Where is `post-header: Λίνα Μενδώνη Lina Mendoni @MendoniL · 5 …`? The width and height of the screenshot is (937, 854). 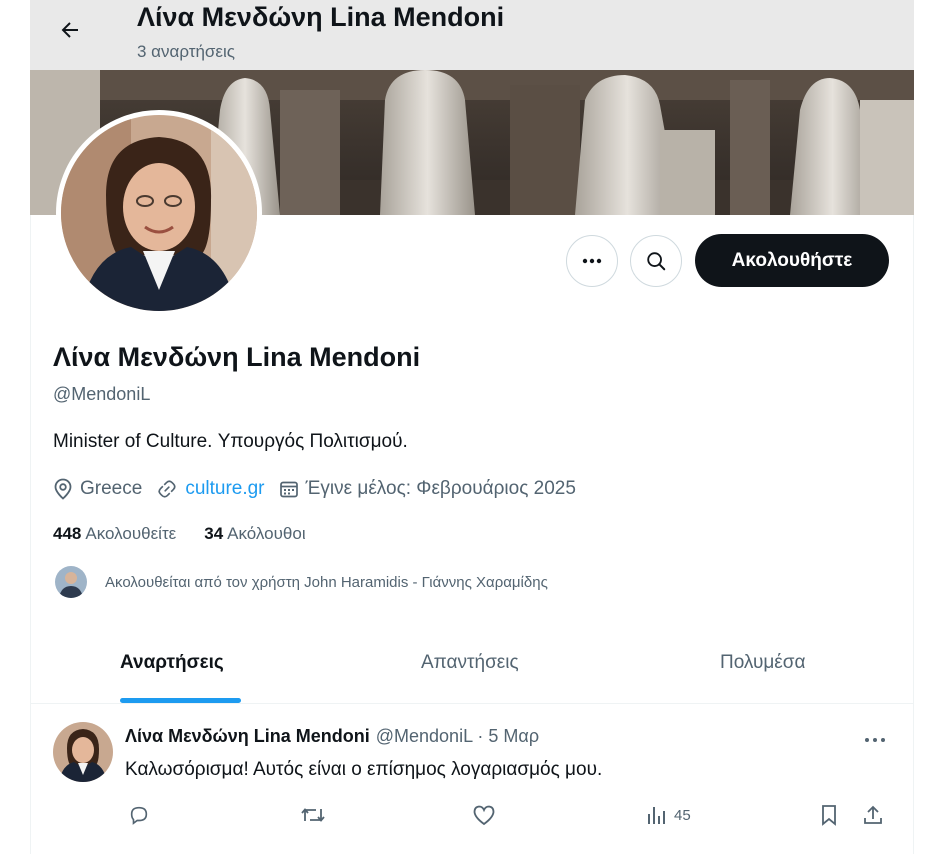 post-header: Λίνα Μενδώνη Lina Mendoni @MendoniL · 5 … is located at coordinates (332, 736).